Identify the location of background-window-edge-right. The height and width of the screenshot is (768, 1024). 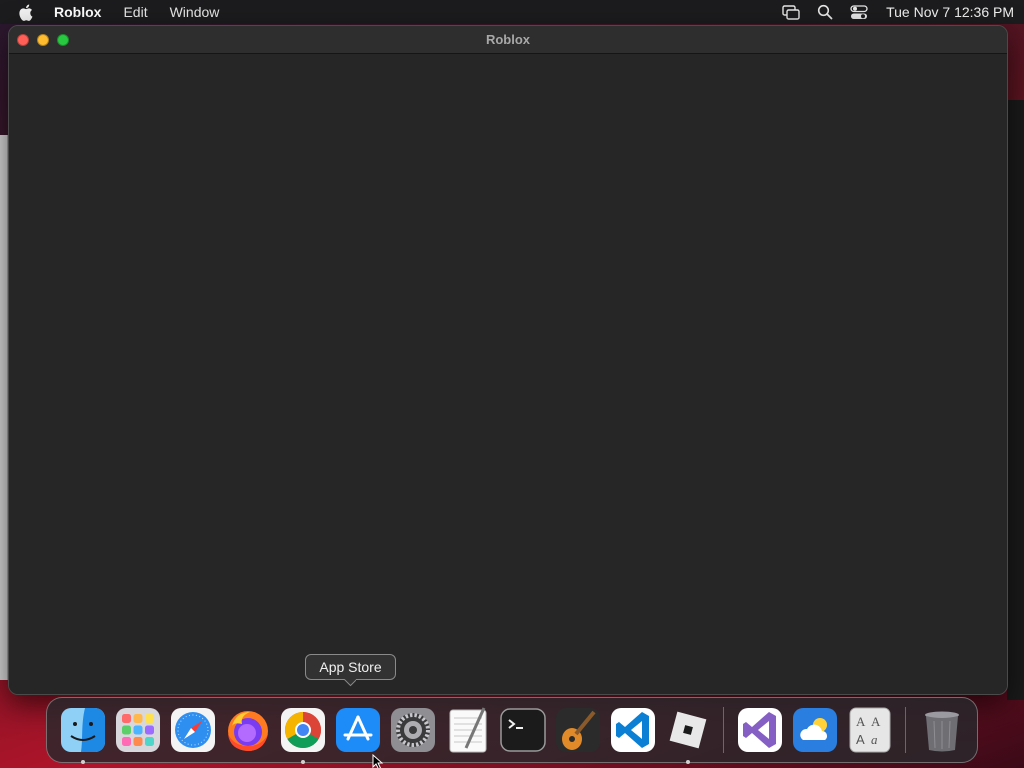
(1015, 400).